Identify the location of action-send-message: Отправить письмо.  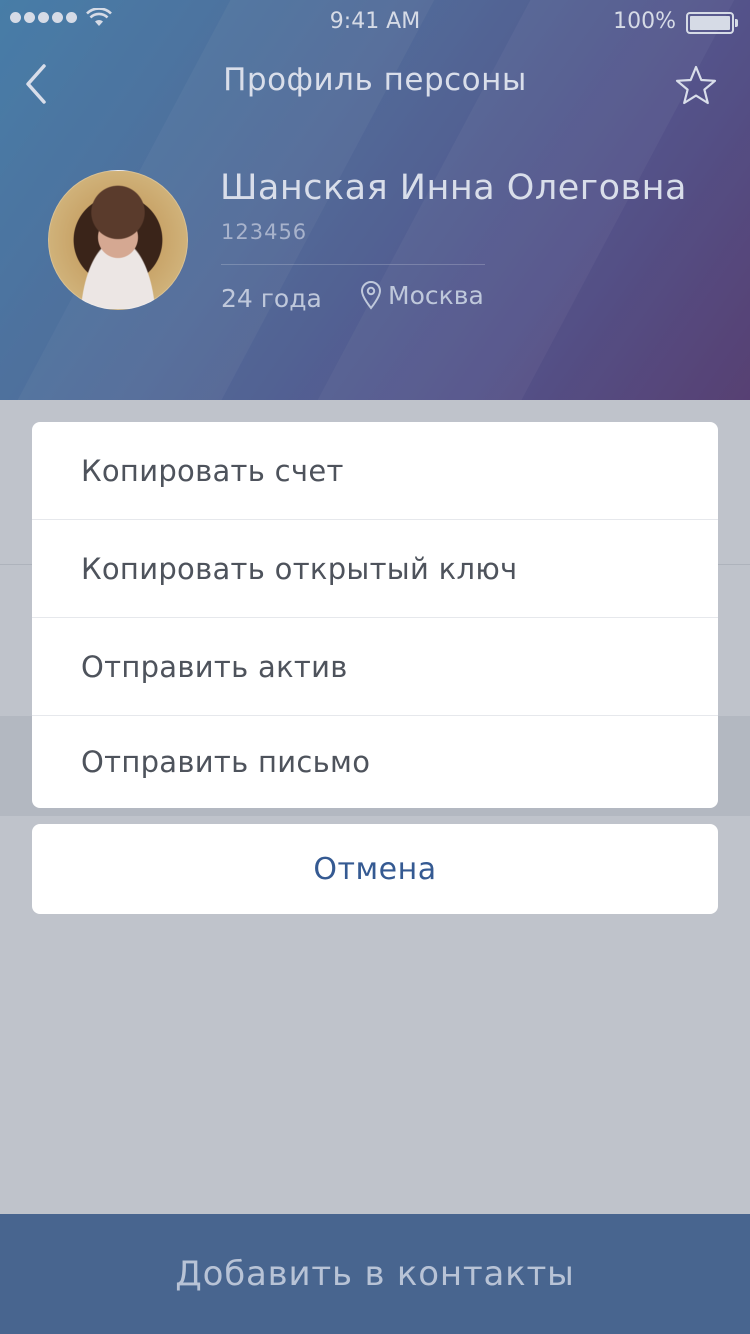
(375, 762).